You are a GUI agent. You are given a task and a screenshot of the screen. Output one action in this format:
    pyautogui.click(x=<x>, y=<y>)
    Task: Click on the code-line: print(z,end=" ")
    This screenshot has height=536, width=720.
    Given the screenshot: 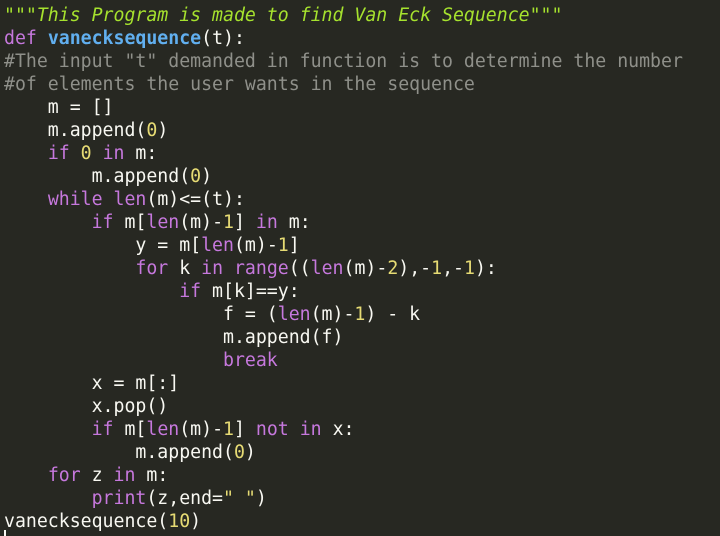 What is the action you would take?
    pyautogui.click(x=135, y=498)
    